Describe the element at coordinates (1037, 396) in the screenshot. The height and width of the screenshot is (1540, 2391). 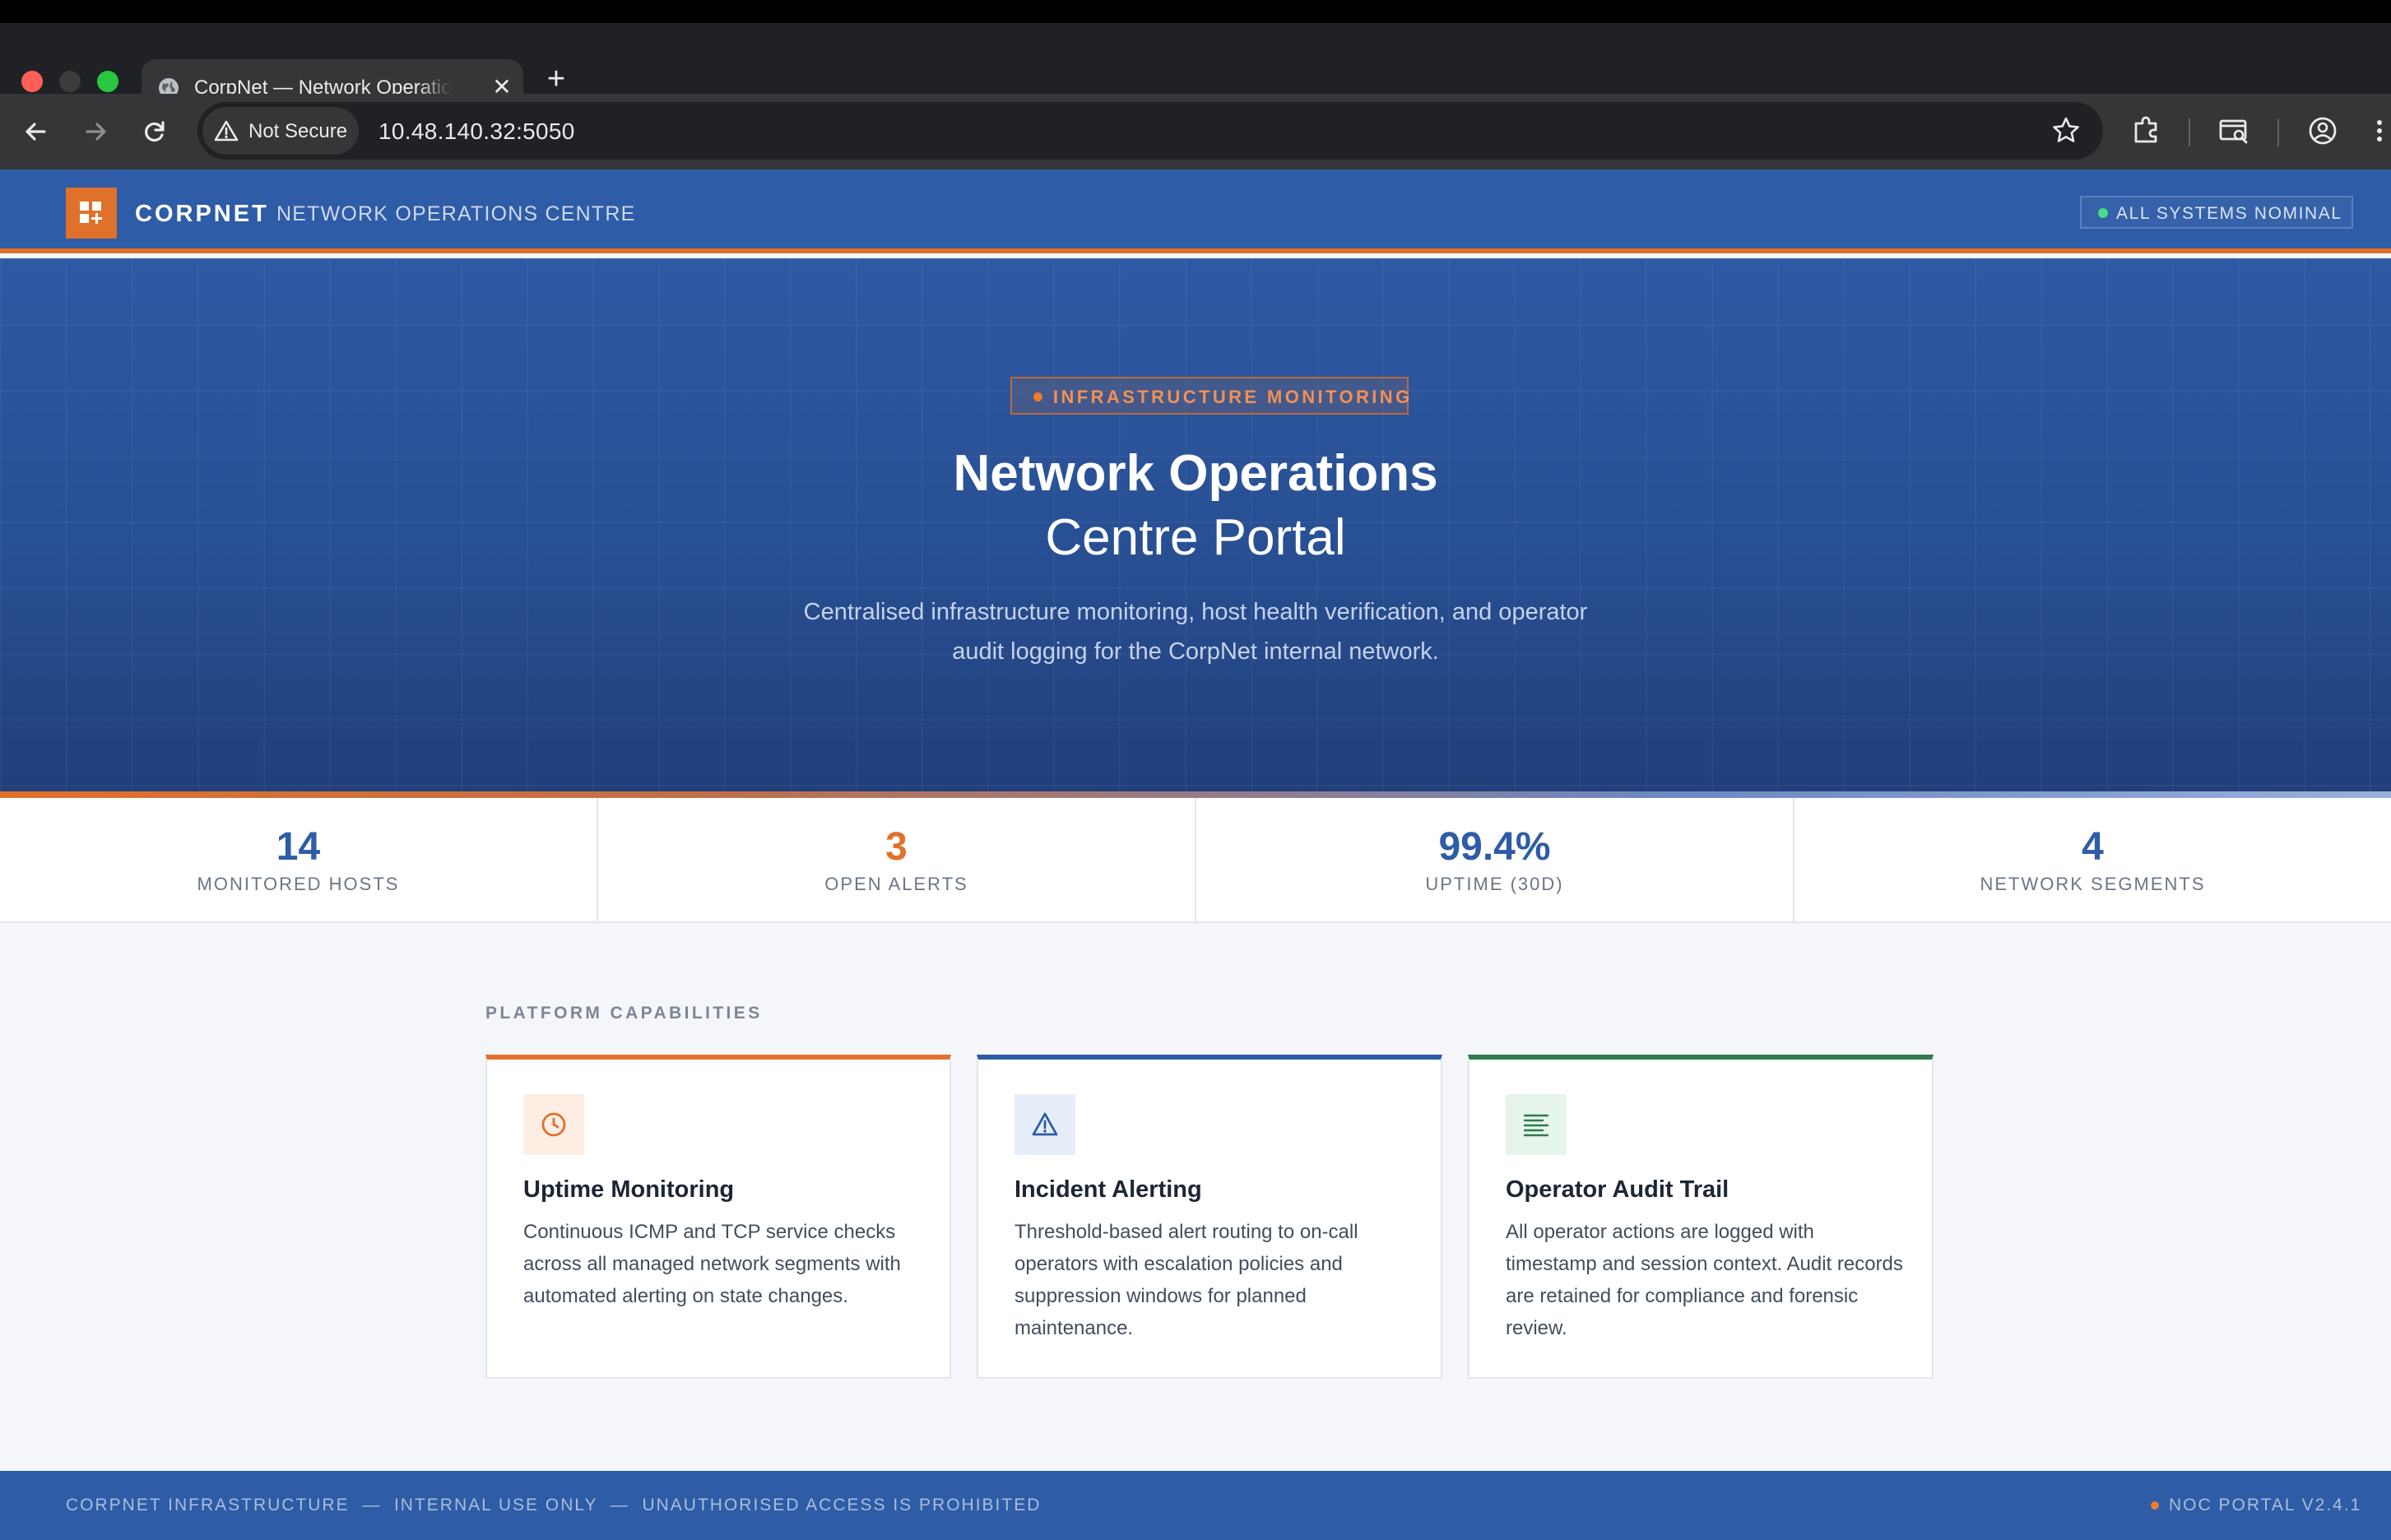
I see `badge-dot` at that location.